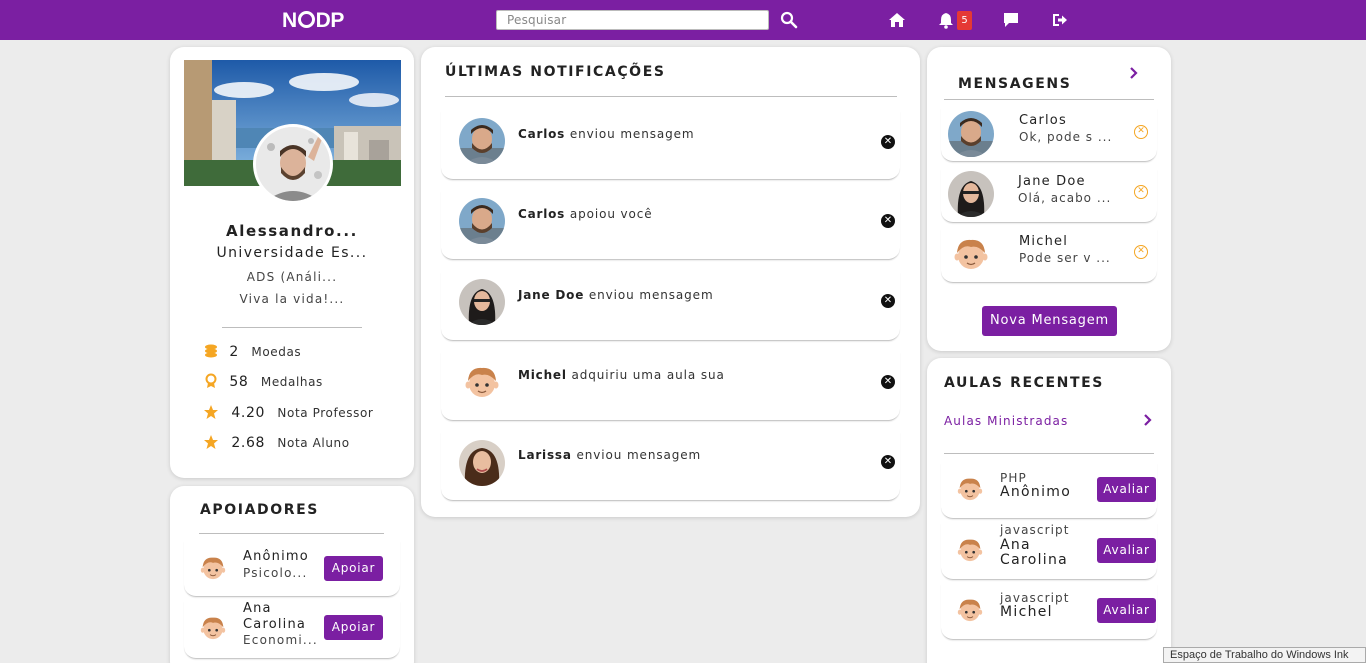  I want to click on notification-text: Jane Doe enviou mensagem, so click(616, 295).